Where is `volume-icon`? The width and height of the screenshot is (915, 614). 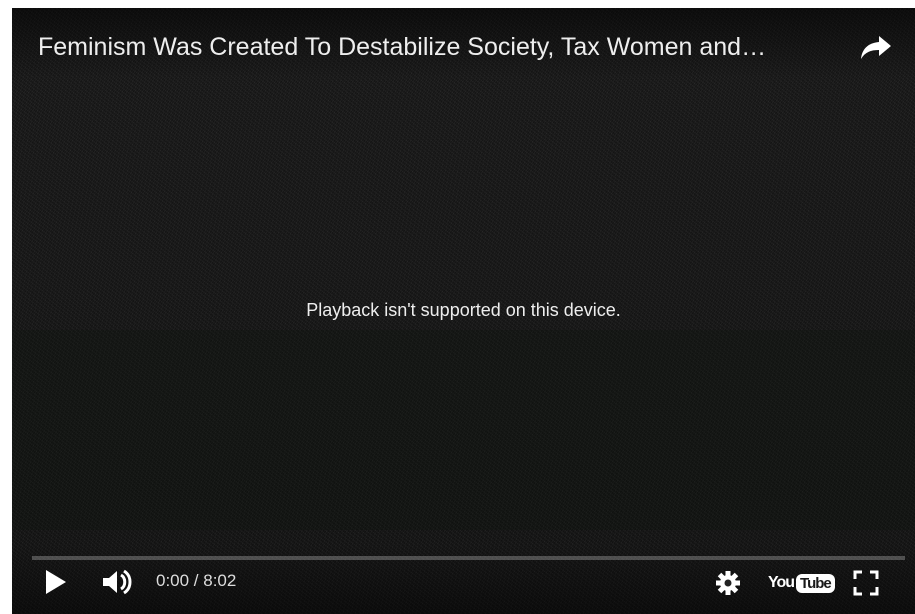 volume-icon is located at coordinates (117, 582).